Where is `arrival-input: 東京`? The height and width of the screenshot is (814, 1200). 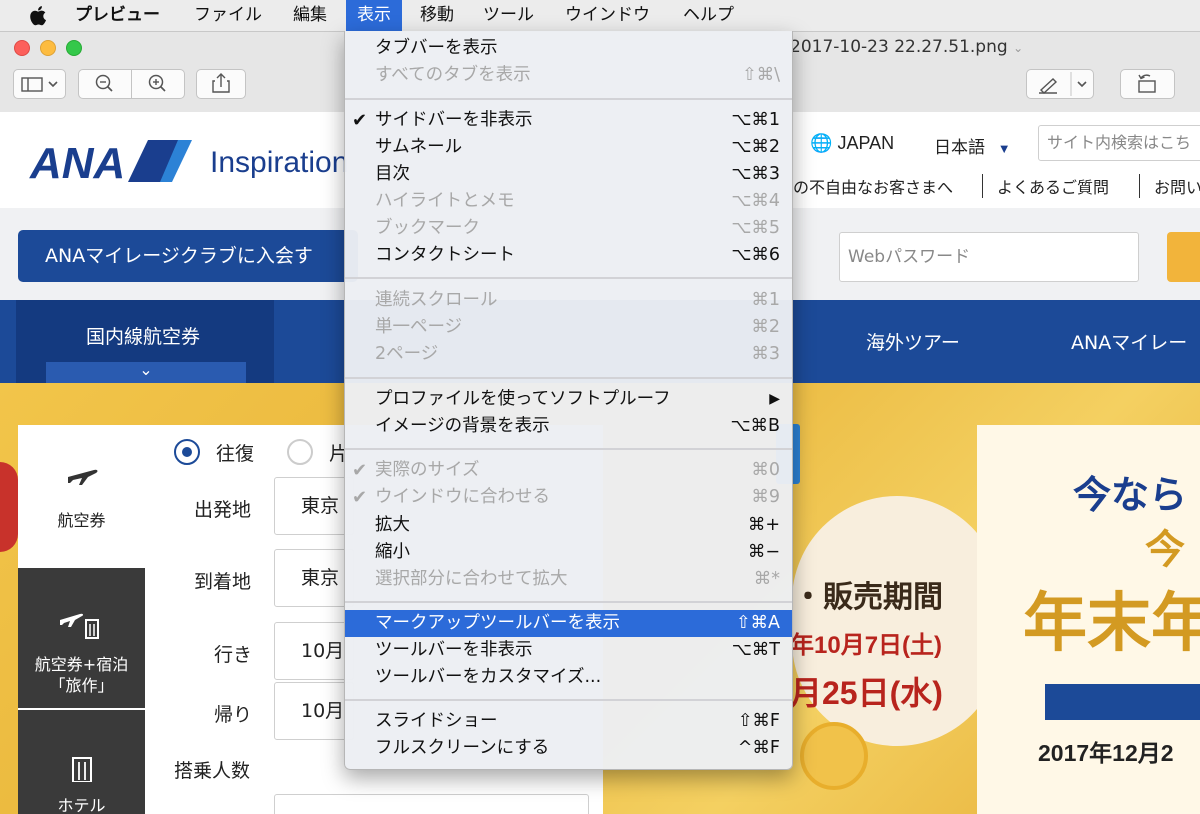 arrival-input: 東京 is located at coordinates (314, 578).